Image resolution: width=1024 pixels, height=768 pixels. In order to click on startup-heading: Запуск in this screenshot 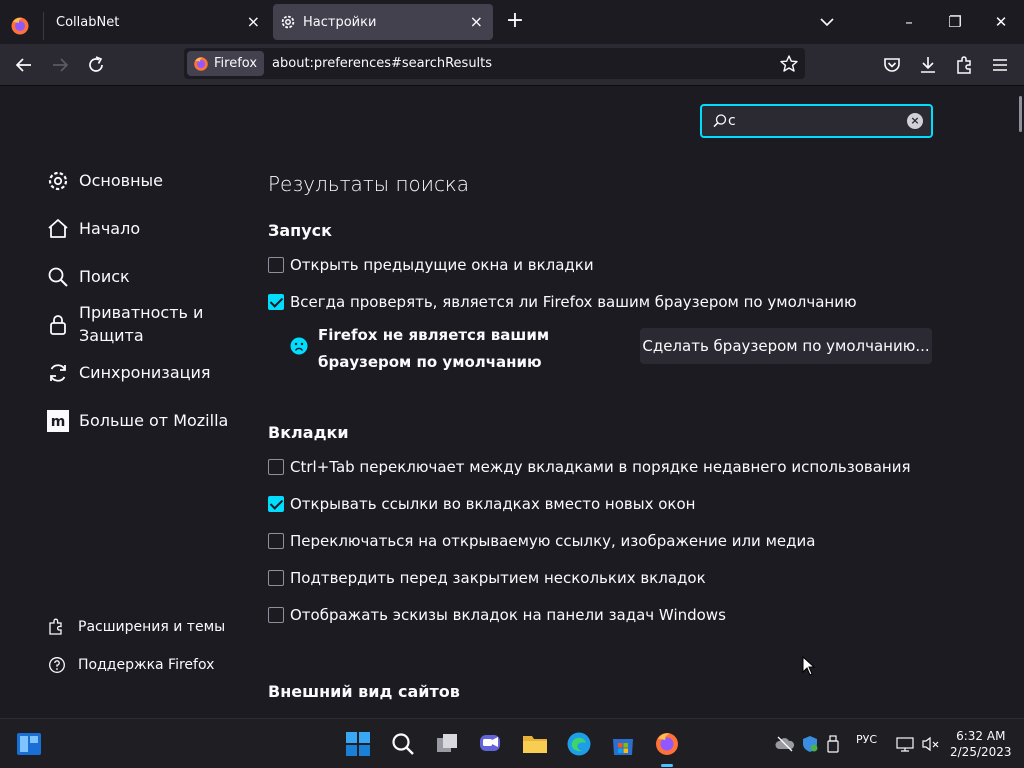, I will do `click(300, 230)`.